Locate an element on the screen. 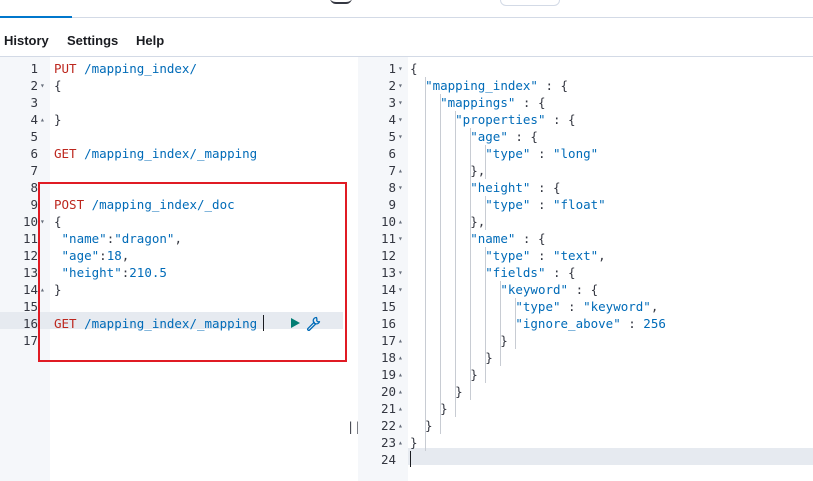 The height and width of the screenshot is (481, 813). settings-menu: Settings is located at coordinates (92, 40).